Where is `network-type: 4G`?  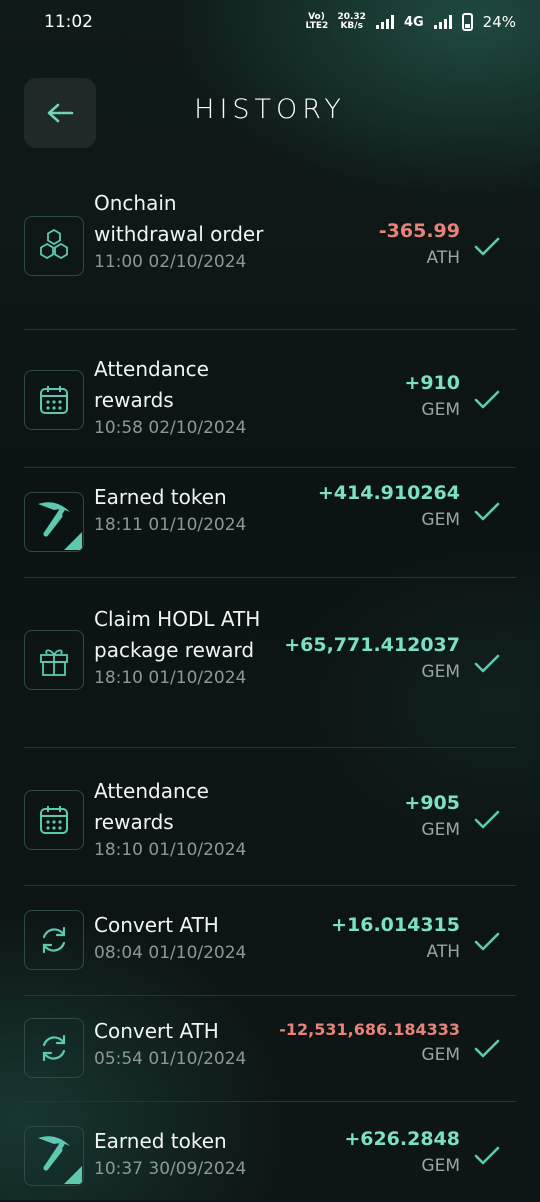 network-type: 4G is located at coordinates (413, 22).